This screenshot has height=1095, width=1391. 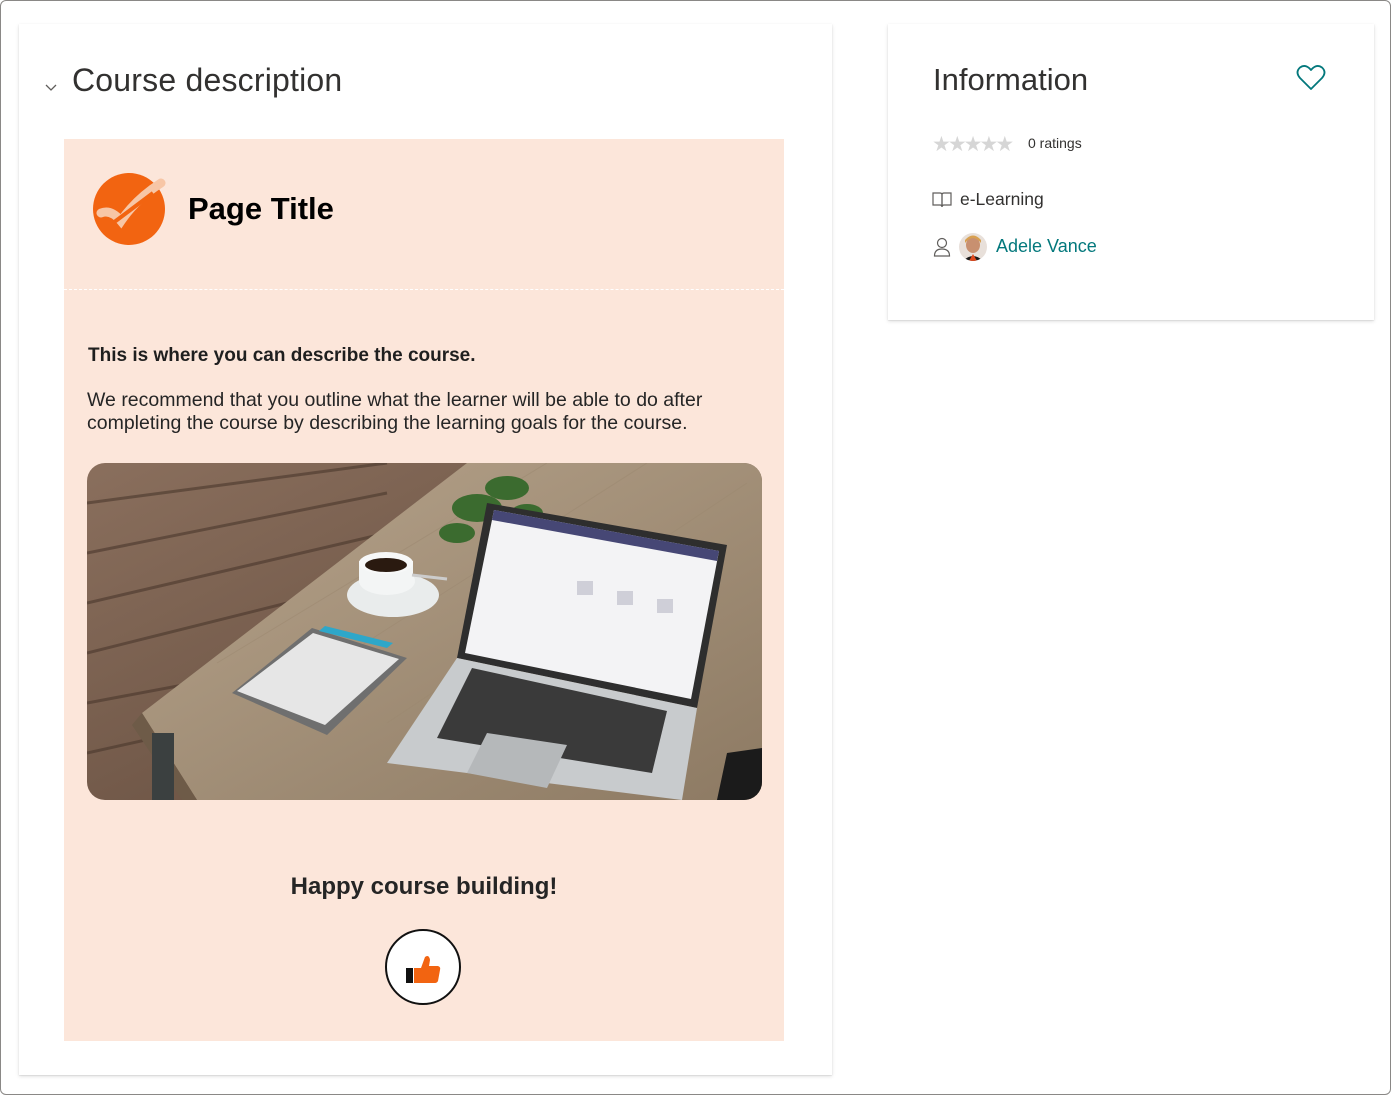 I want to click on heart-icon, so click(x=1311, y=78).